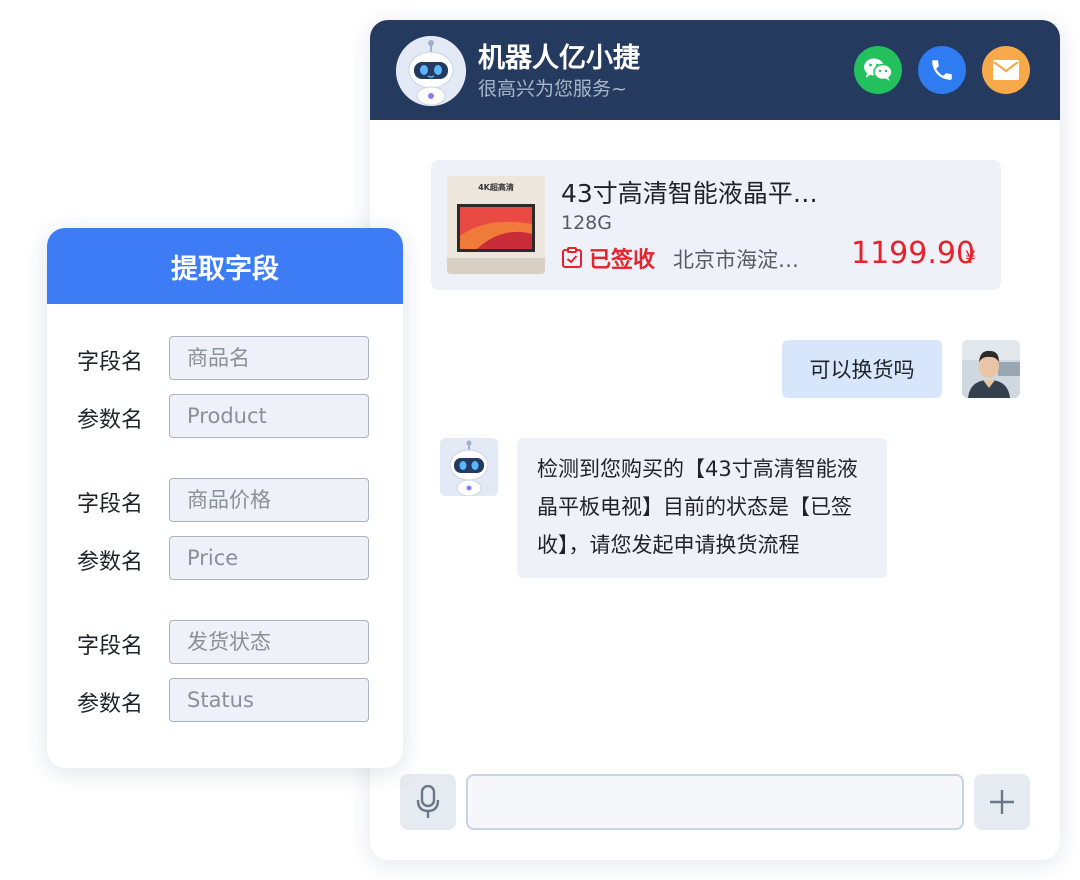 The height and width of the screenshot is (880, 1080). I want to click on user-avatar, so click(991, 369).